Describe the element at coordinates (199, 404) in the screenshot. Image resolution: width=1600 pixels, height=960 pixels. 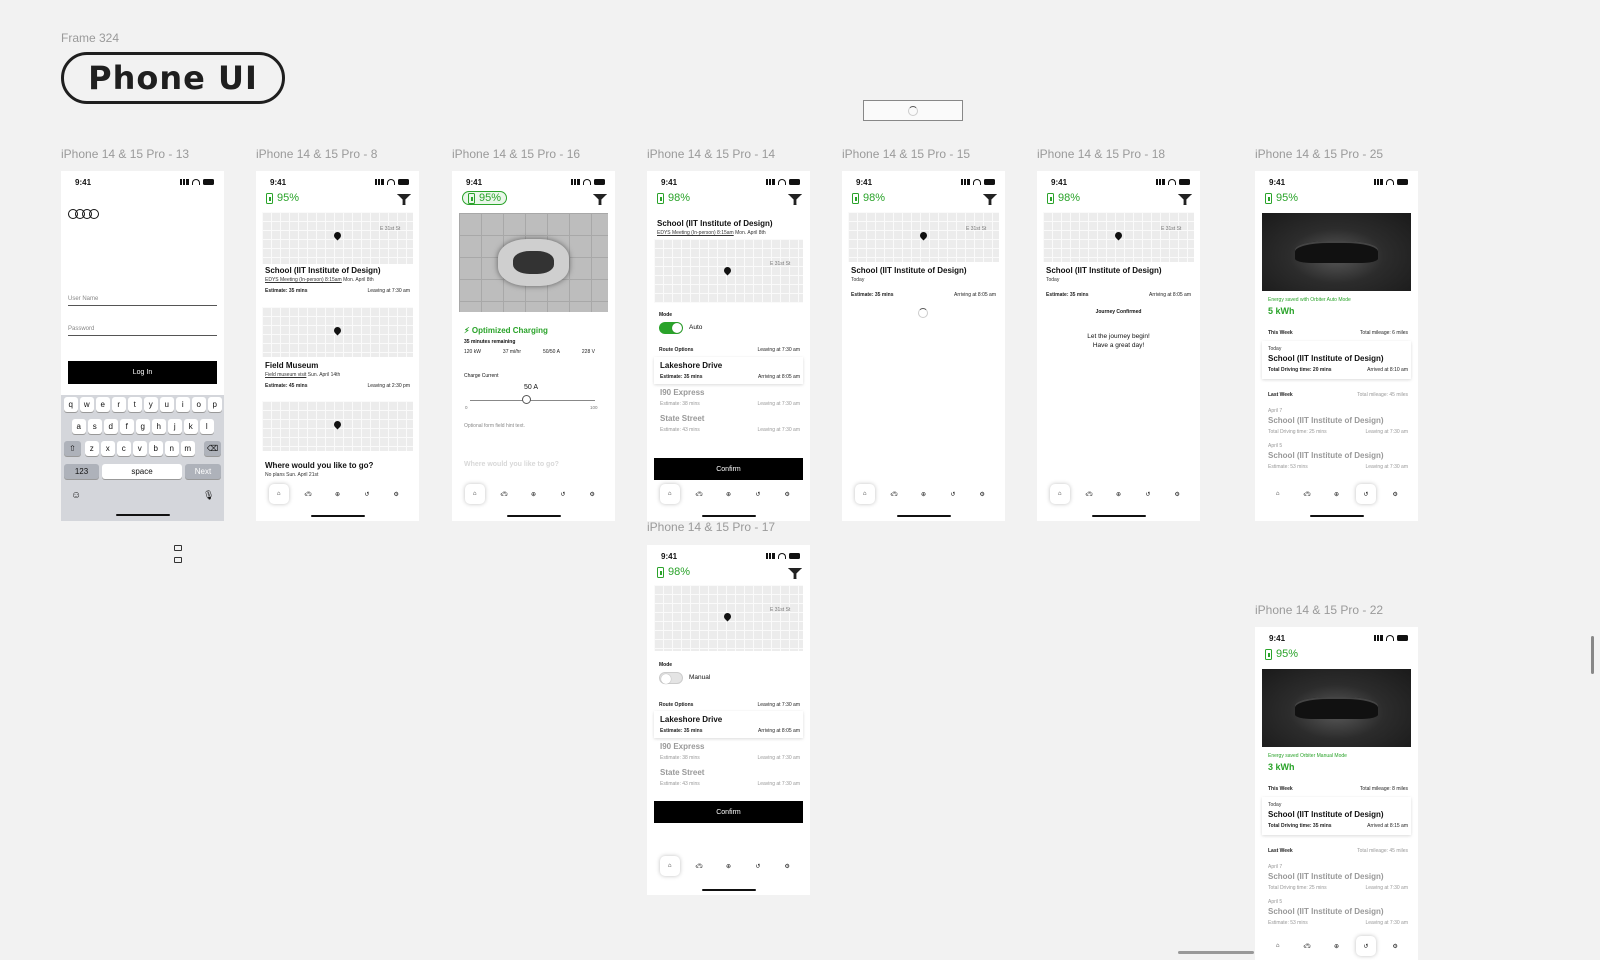
I see `key-o: o` at that location.